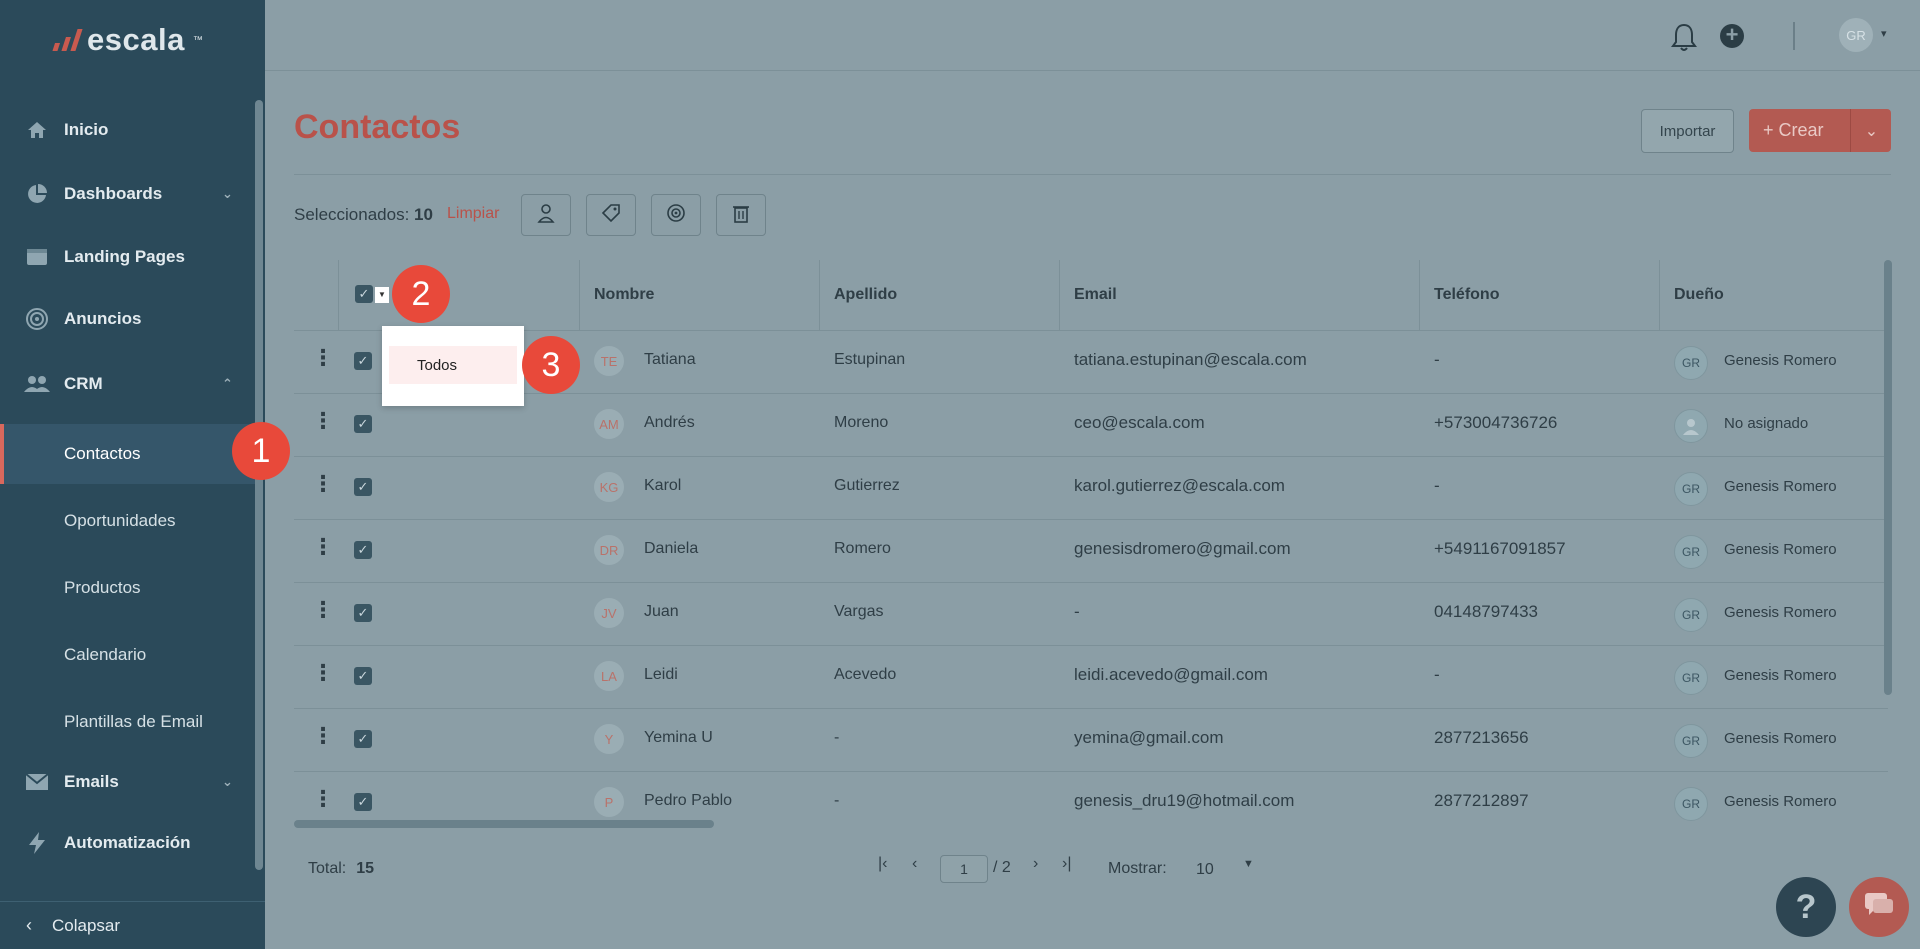 This screenshot has height=949, width=1920. Describe the element at coordinates (382, 295) in the screenshot. I see `select-dropdown-toggle: ▼` at that location.